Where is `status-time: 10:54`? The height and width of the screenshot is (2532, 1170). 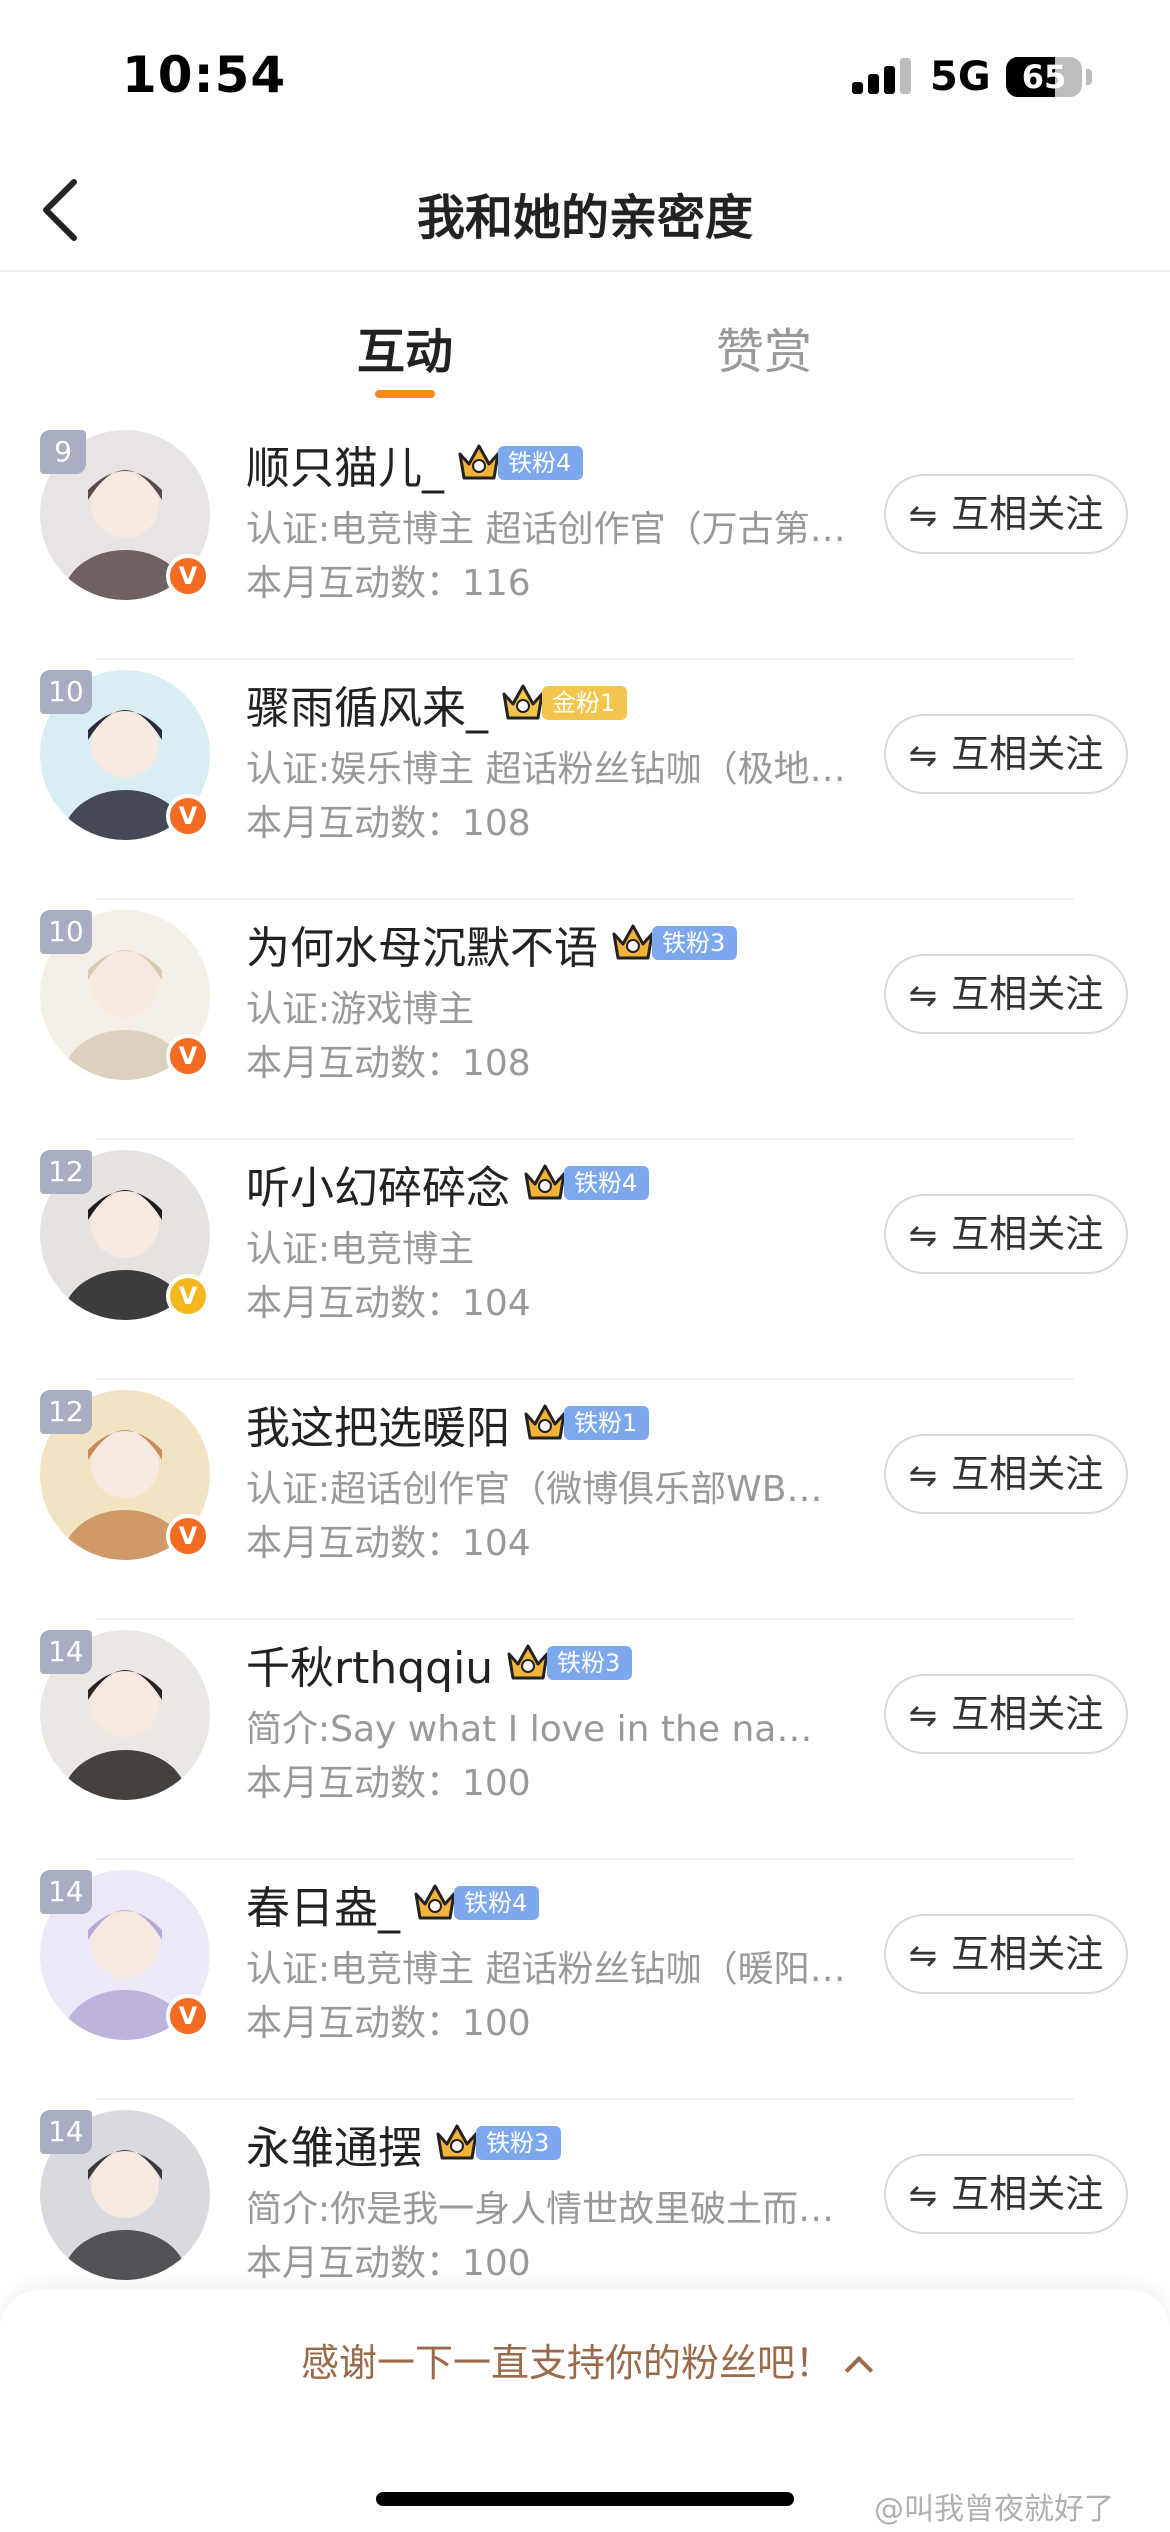 status-time: 10:54 is located at coordinates (204, 75).